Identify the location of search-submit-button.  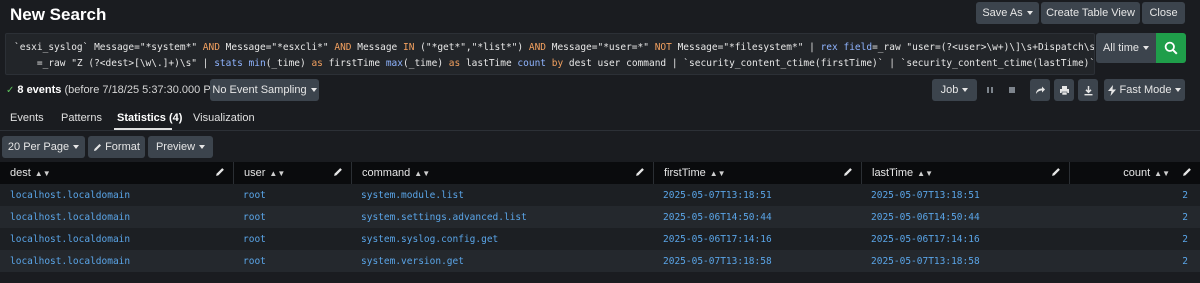
(1171, 48).